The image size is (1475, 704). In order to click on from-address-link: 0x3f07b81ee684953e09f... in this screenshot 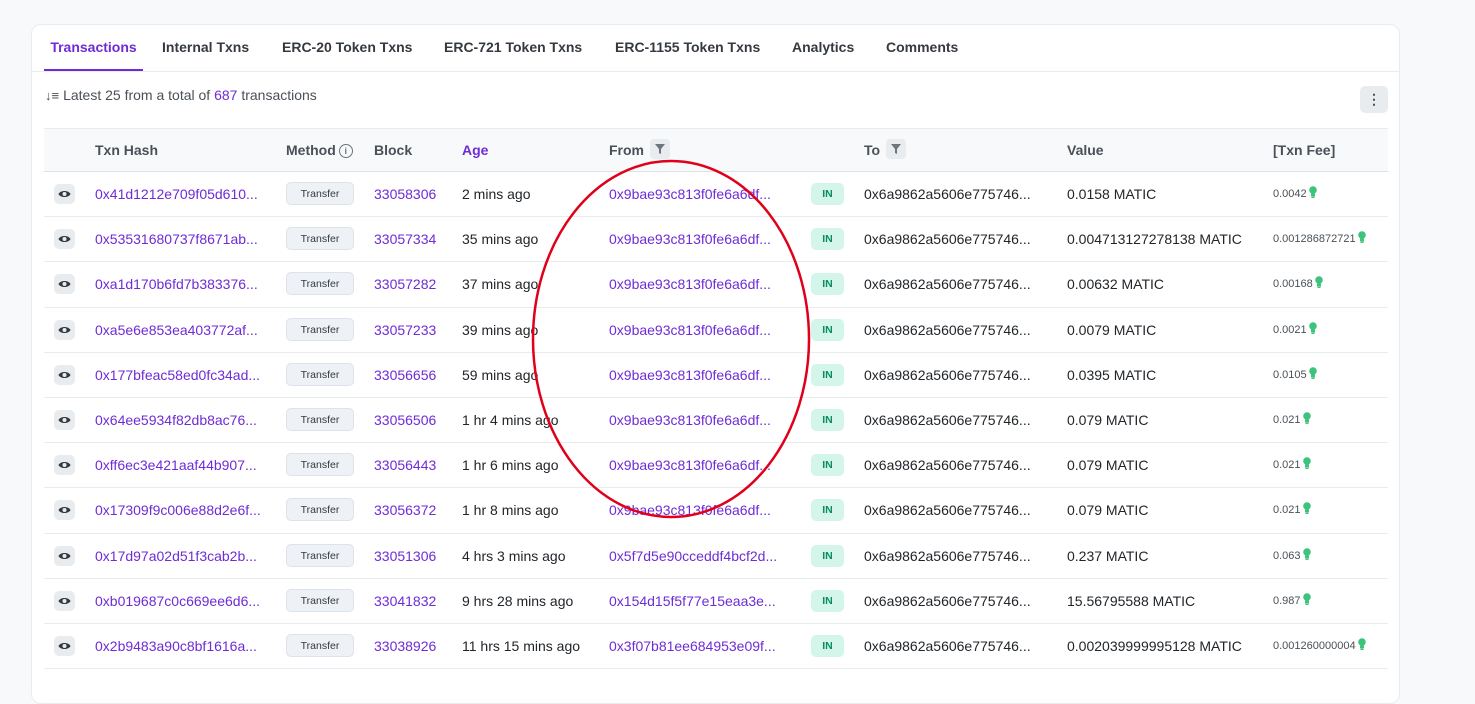, I will do `click(692, 646)`.